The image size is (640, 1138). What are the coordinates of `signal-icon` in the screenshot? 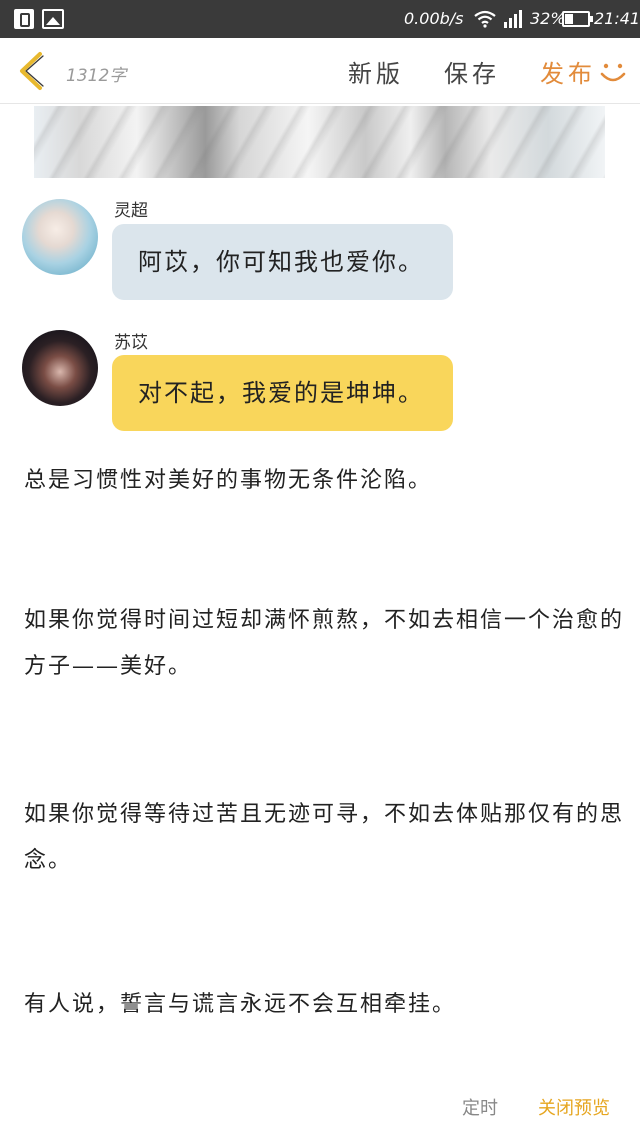 It's located at (514, 19).